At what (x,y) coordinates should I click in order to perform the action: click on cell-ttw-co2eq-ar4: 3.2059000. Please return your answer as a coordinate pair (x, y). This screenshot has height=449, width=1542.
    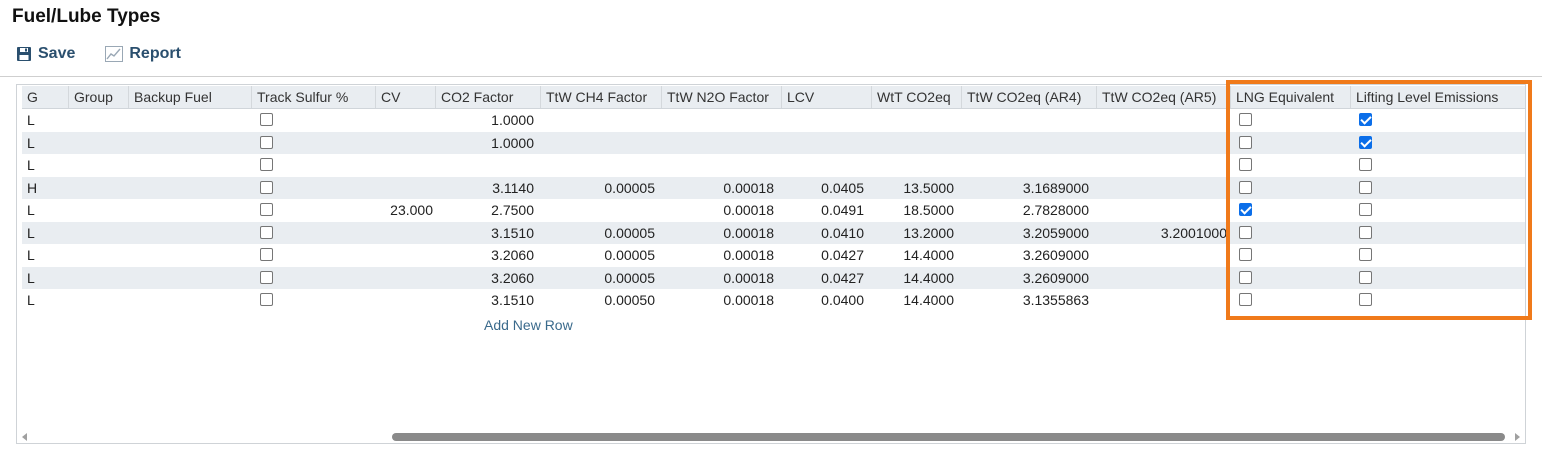
    Looking at the image, I should click on (1025, 233).